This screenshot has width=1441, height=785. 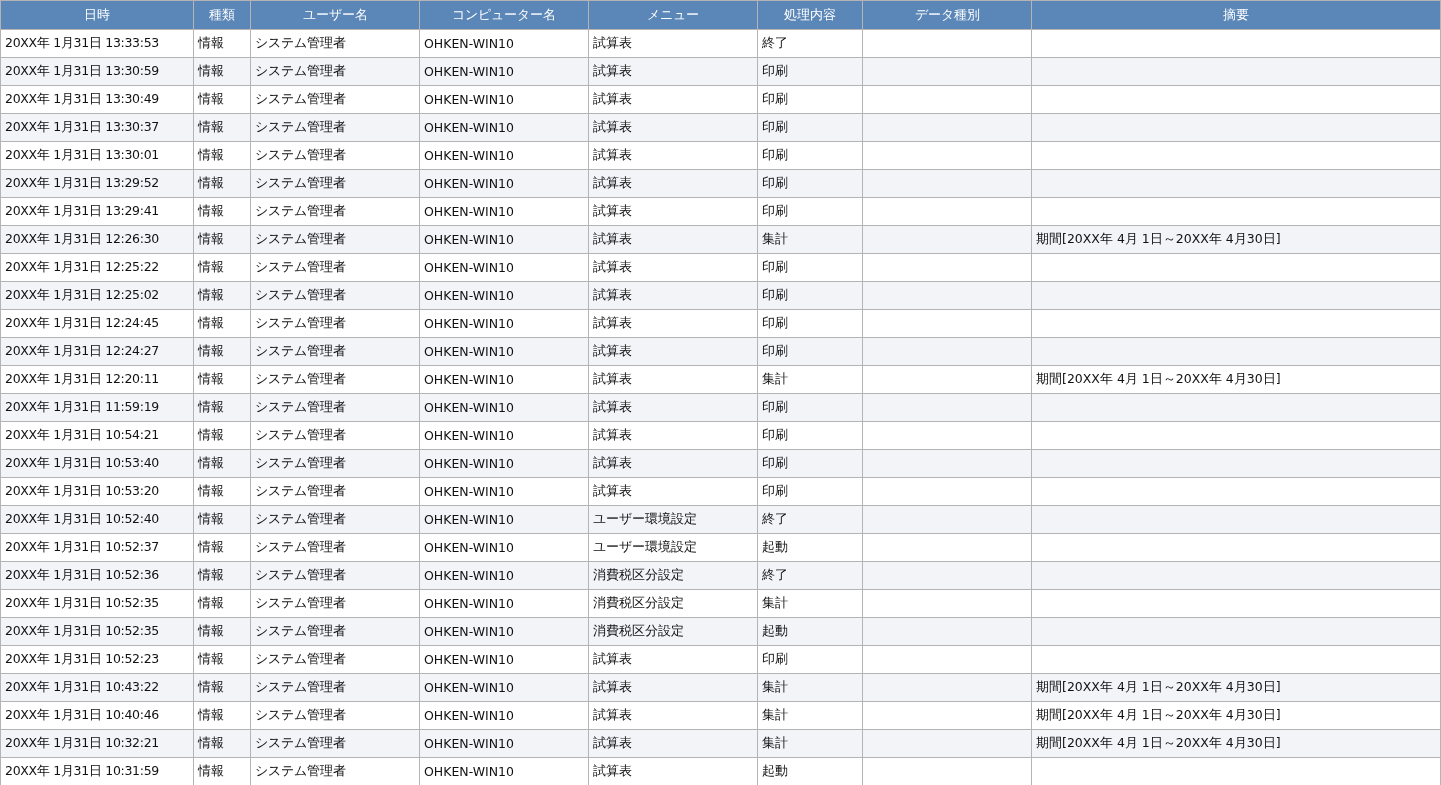 What do you see at coordinates (97, 323) in the screenshot?
I see `table-cell: 20XX年 1月31日 12:24:45` at bounding box center [97, 323].